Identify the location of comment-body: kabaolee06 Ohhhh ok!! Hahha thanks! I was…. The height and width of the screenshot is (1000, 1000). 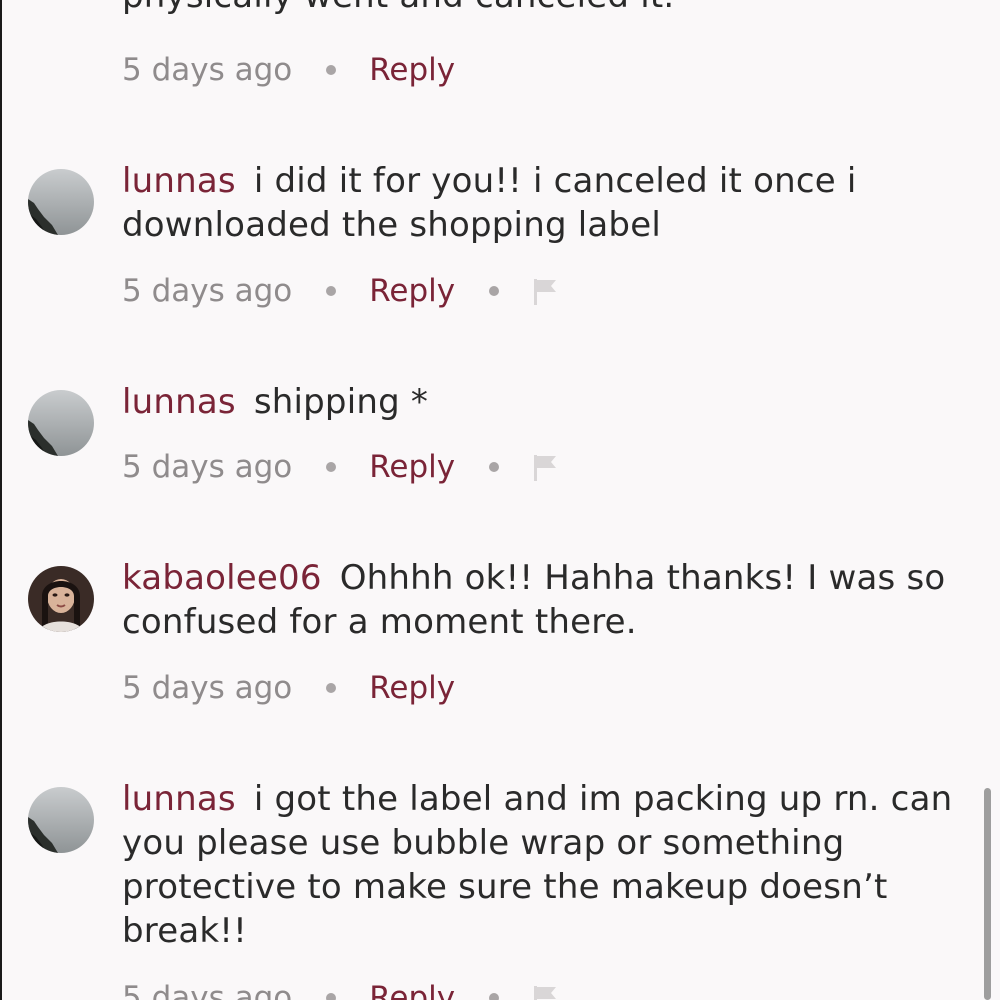
(552, 600).